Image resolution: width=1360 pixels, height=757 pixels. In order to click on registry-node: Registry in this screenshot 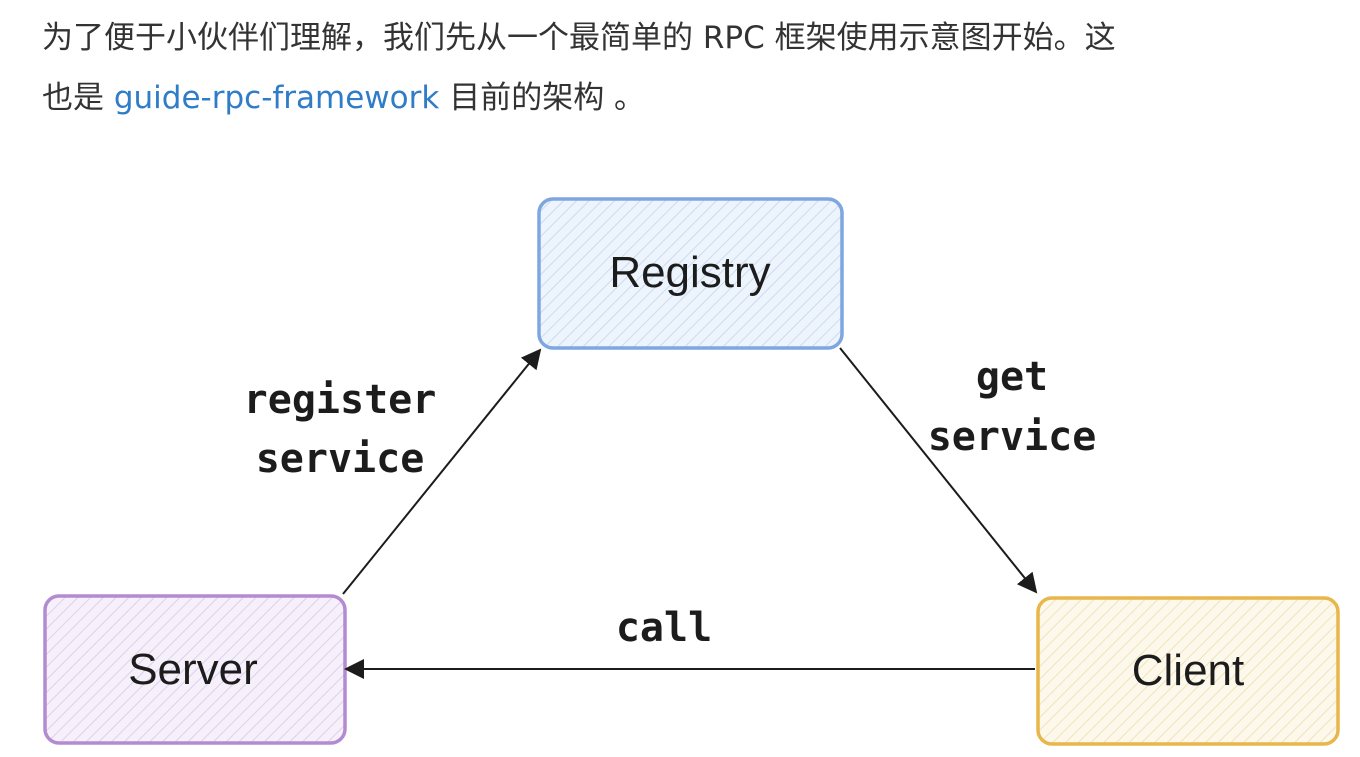, I will do `click(690, 273)`.